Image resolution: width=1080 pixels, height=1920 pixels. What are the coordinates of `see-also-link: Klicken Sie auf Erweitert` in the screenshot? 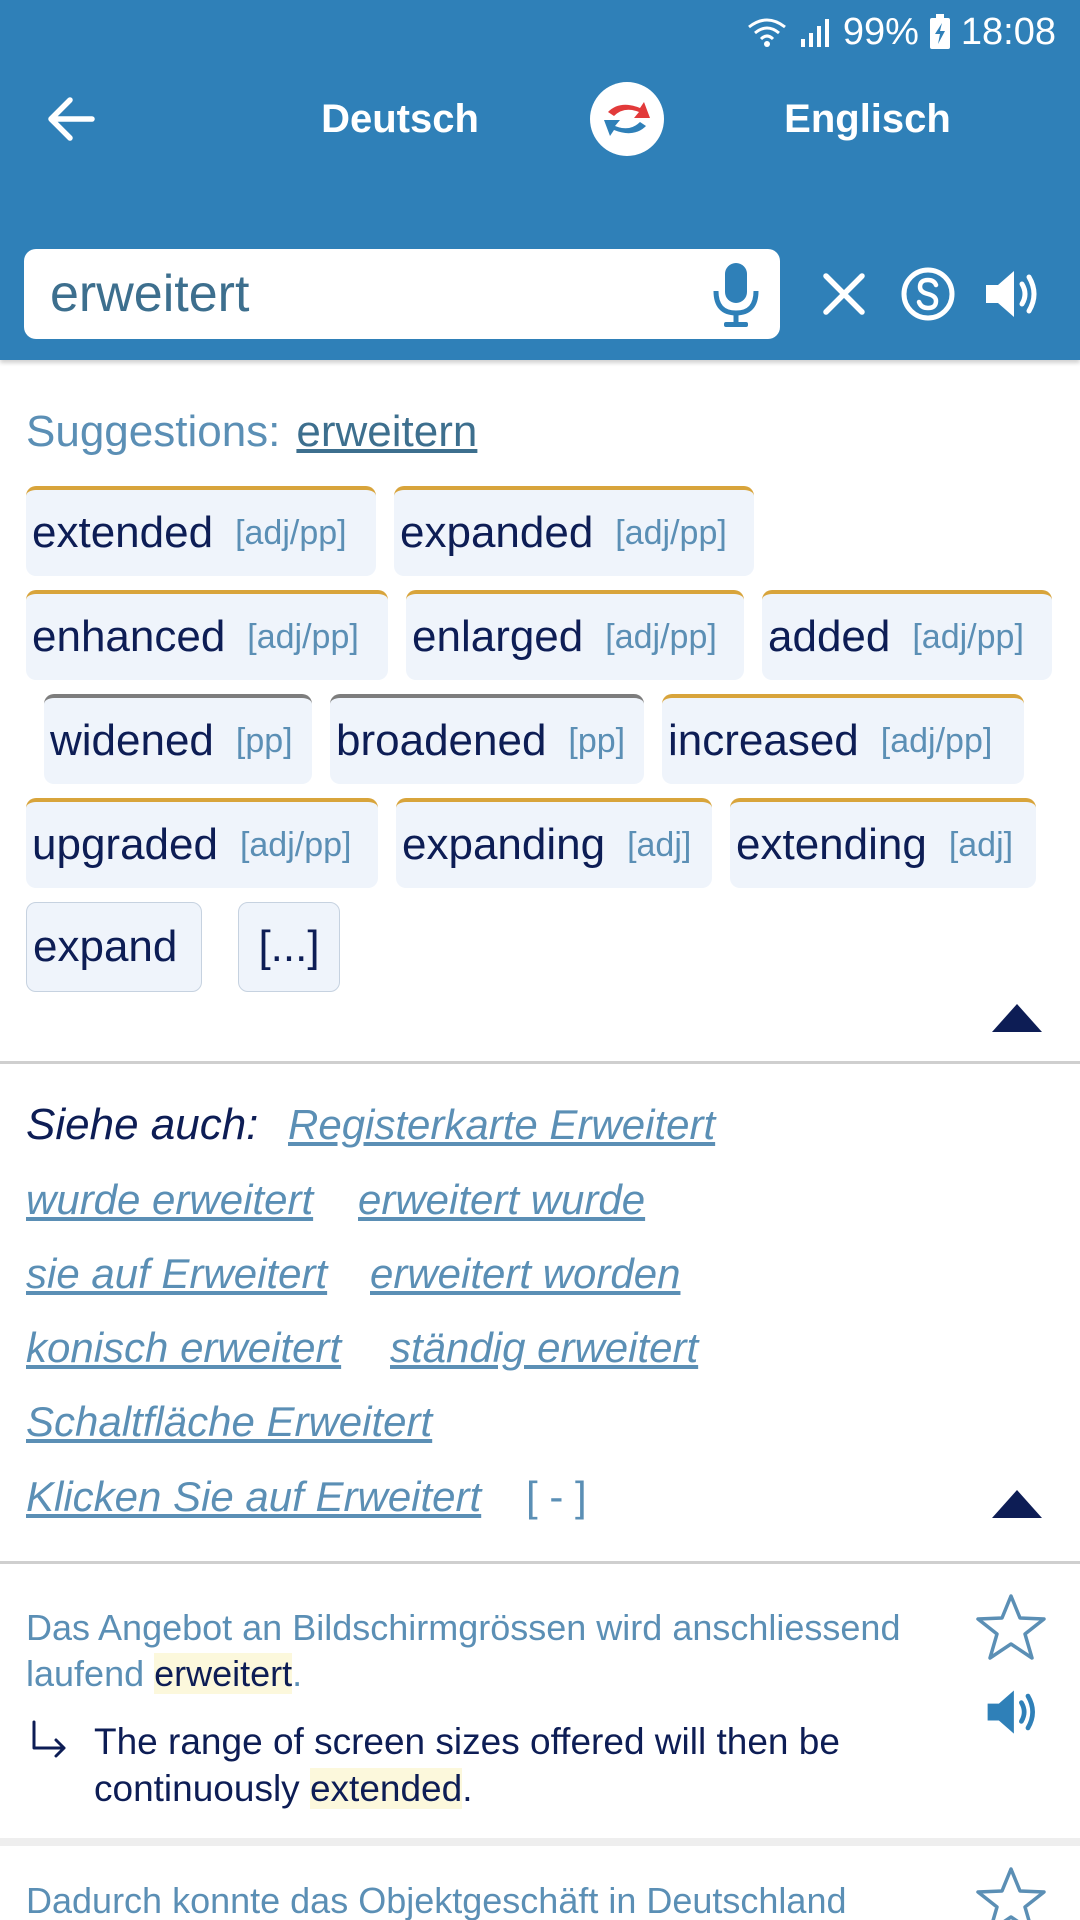 It's located at (253, 1497).